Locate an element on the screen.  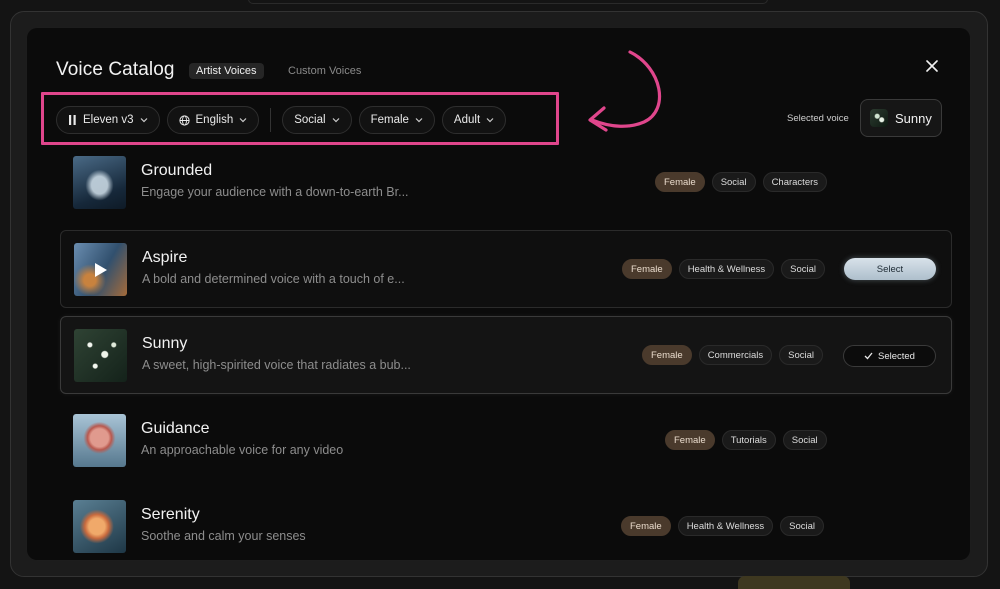
close-icon is located at coordinates (932, 66).